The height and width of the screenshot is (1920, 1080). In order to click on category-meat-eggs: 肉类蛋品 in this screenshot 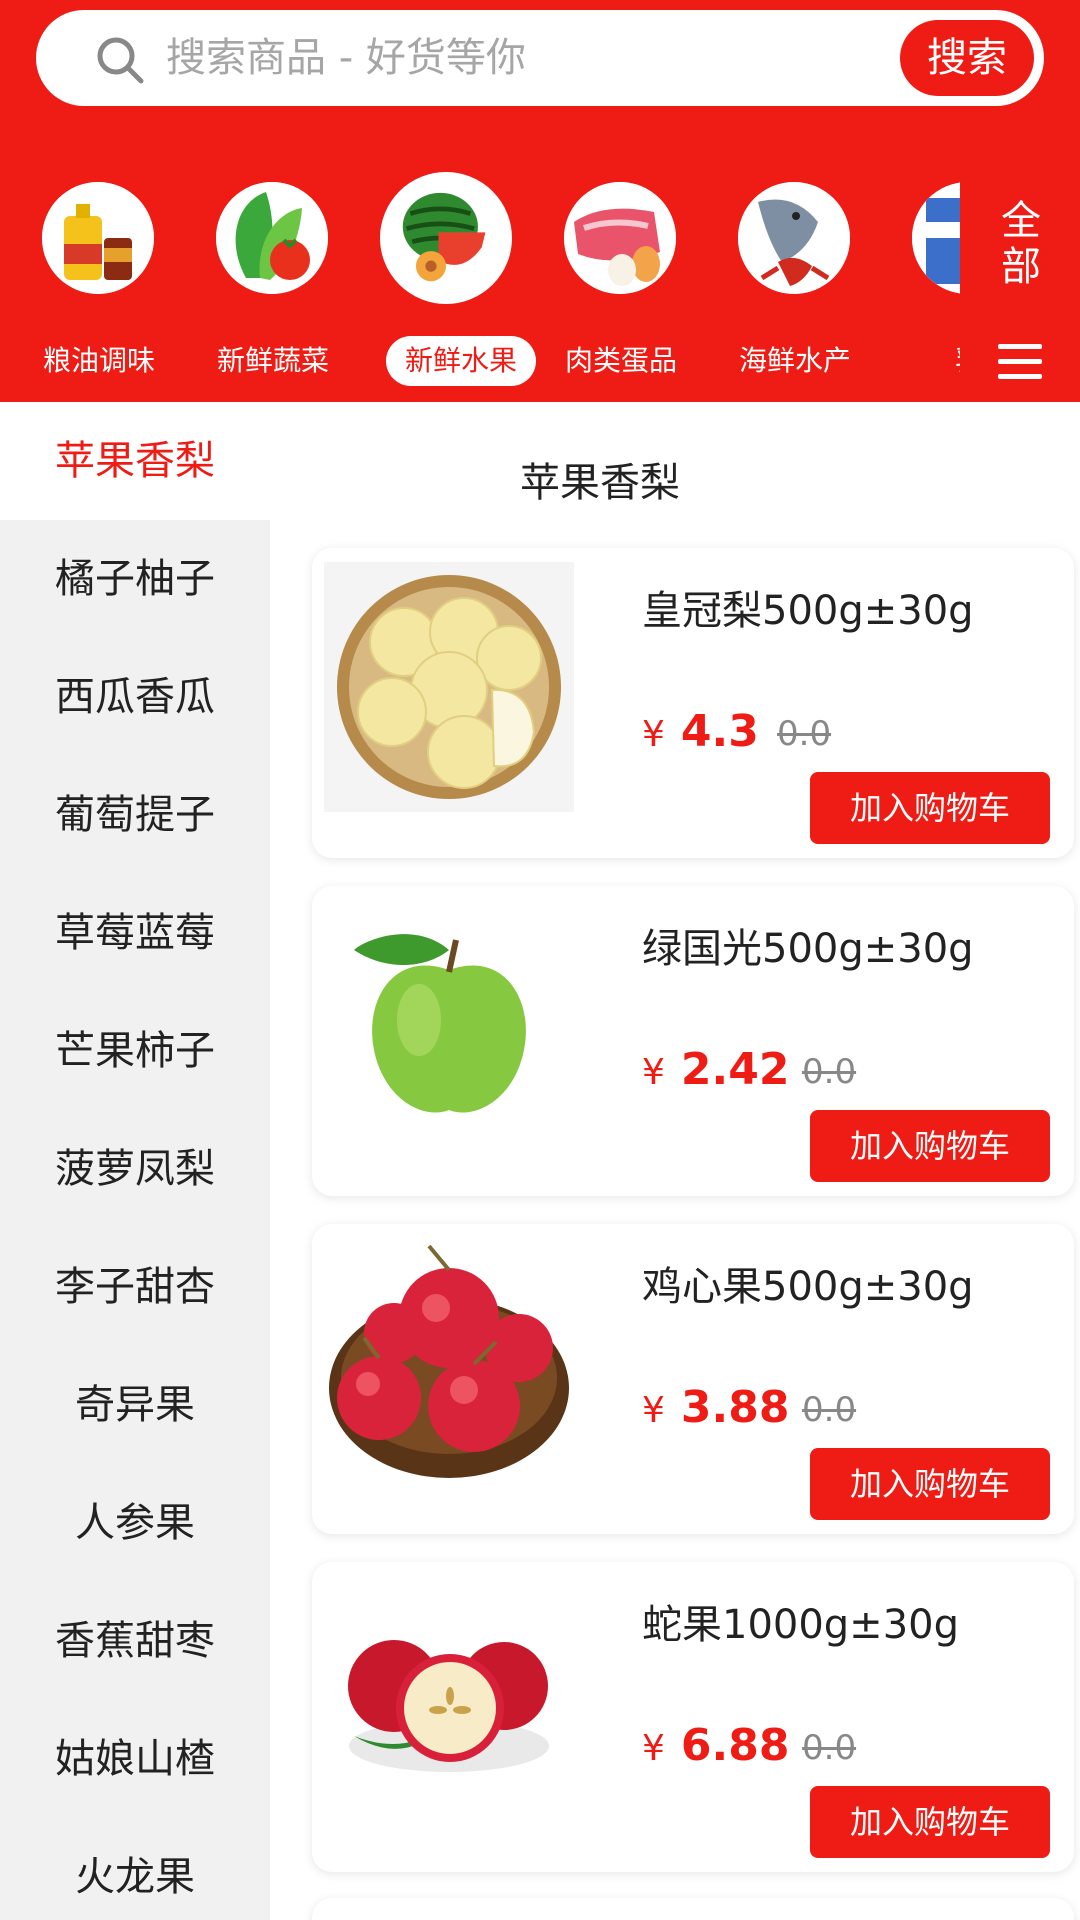, I will do `click(621, 285)`.